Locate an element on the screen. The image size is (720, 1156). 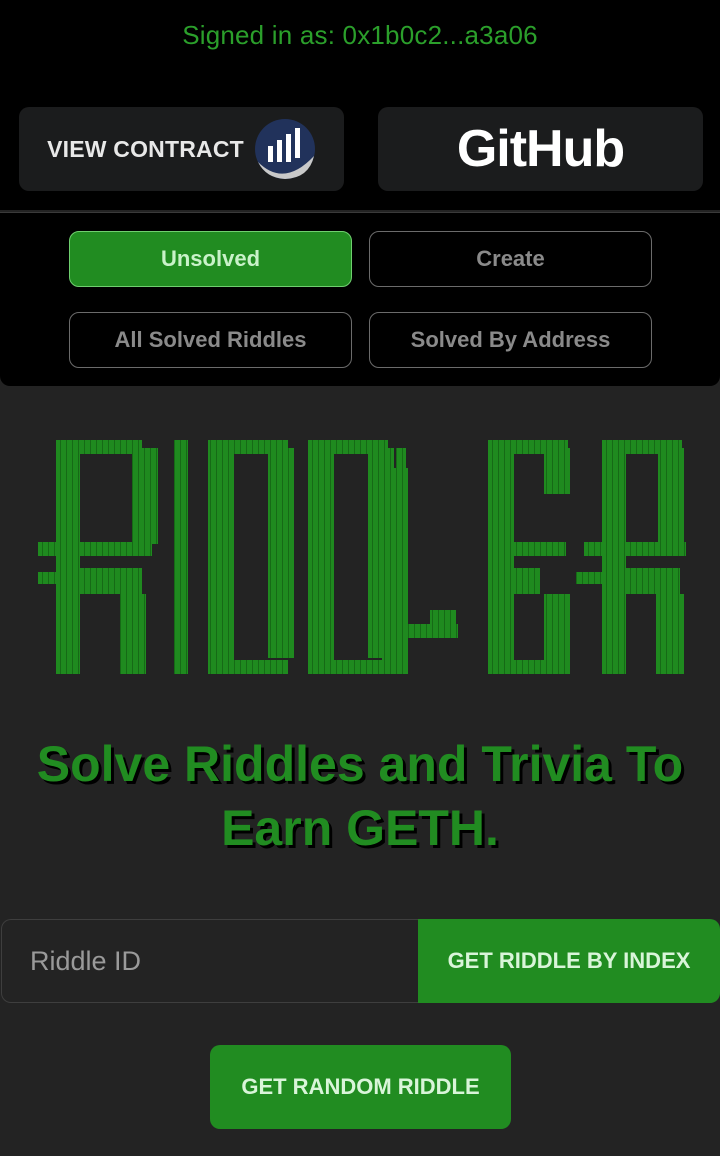
signed-in-address: Signed in as: 0x1b0c2...a3a06 is located at coordinates (360, 35).